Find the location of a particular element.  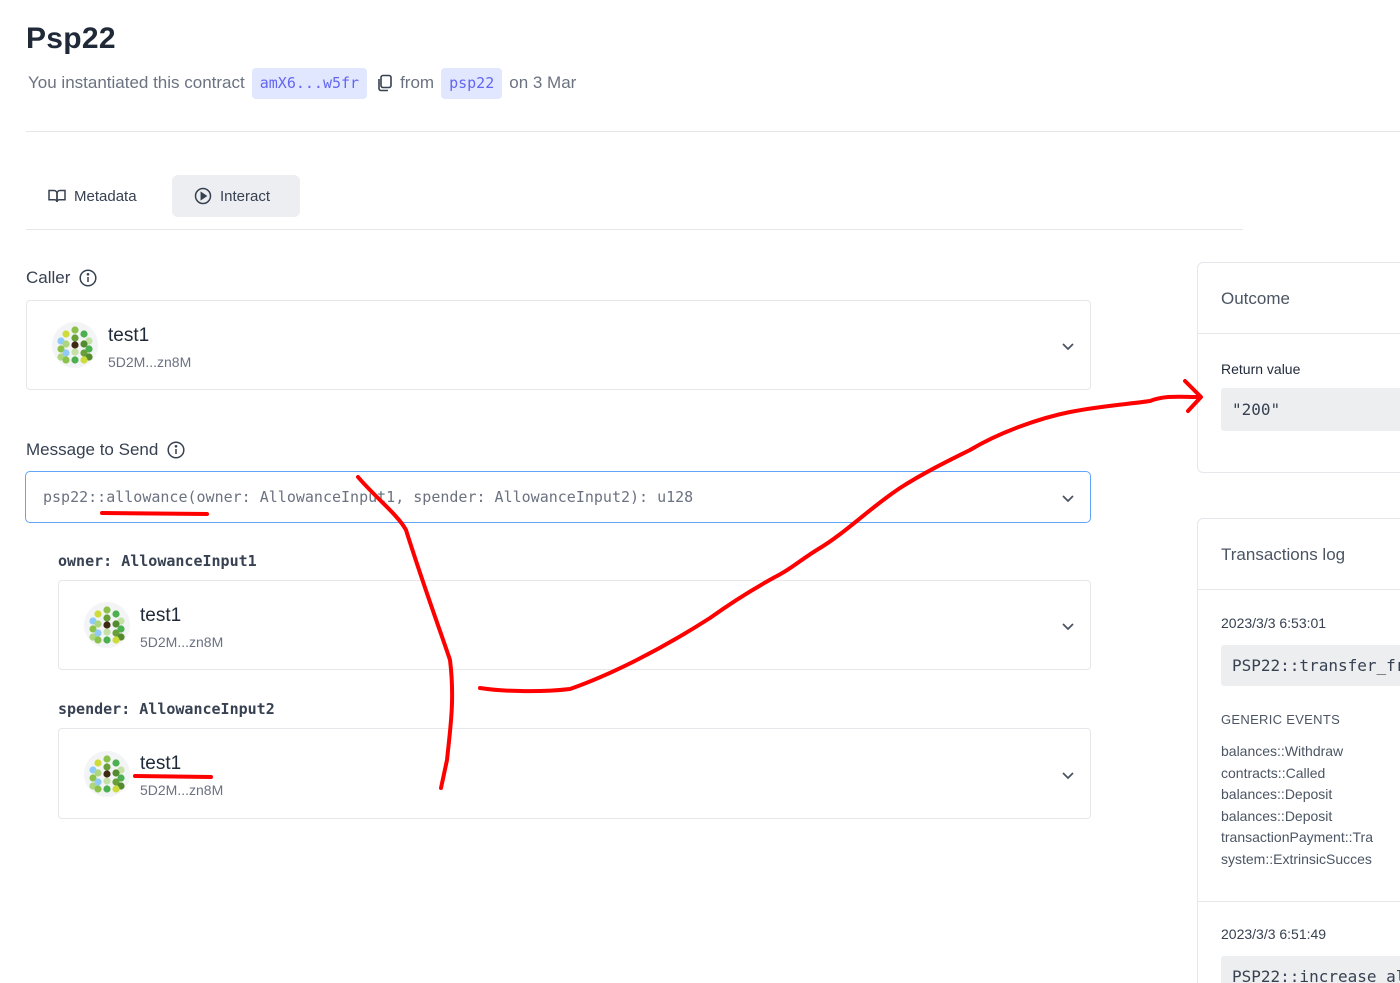

spender-param-label: spender: AllowanceInput2 is located at coordinates (166, 709).